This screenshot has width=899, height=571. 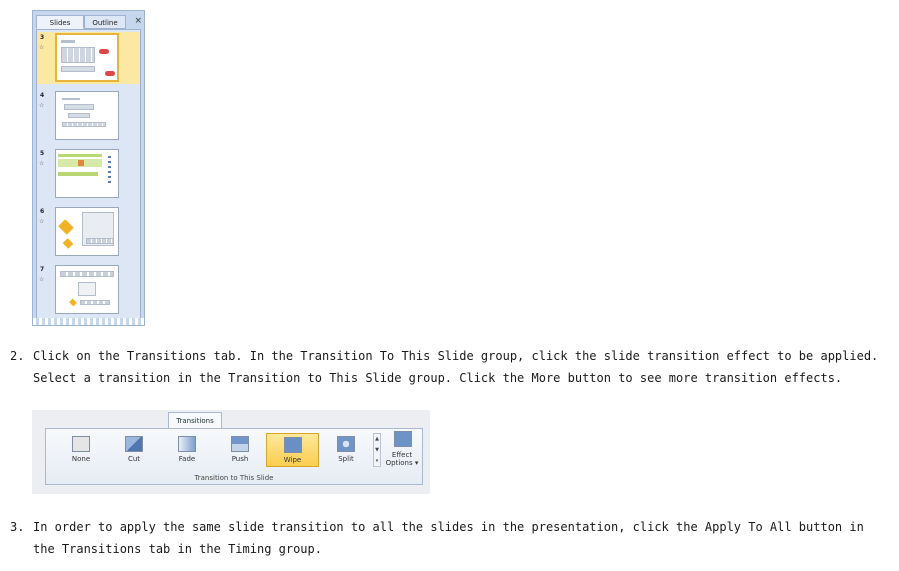 I want to click on transition-label: Fade, so click(x=187, y=459).